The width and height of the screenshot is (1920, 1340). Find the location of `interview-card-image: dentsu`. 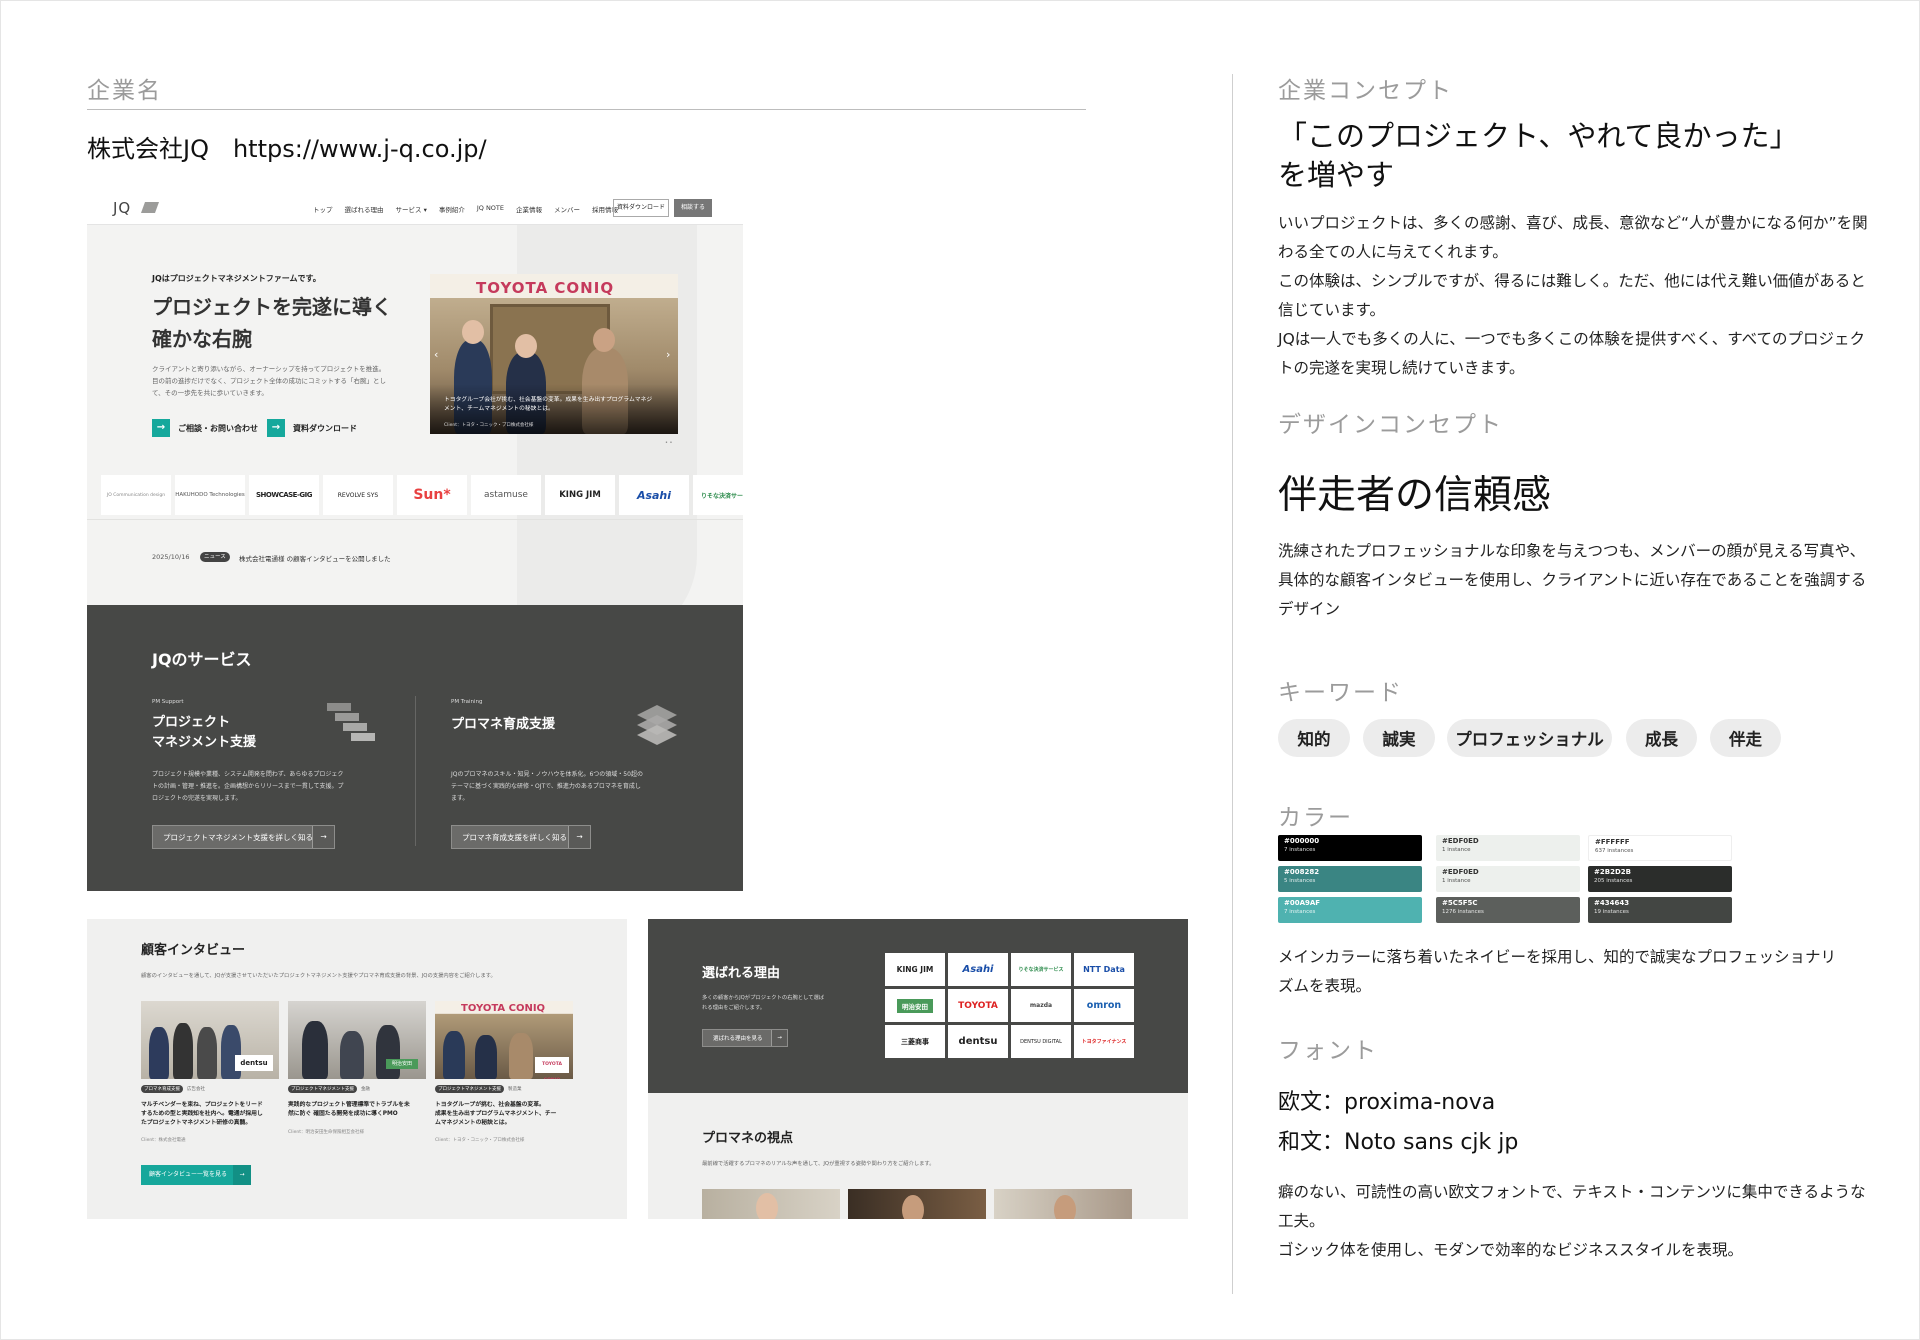

interview-card-image: dentsu is located at coordinates (210, 1040).